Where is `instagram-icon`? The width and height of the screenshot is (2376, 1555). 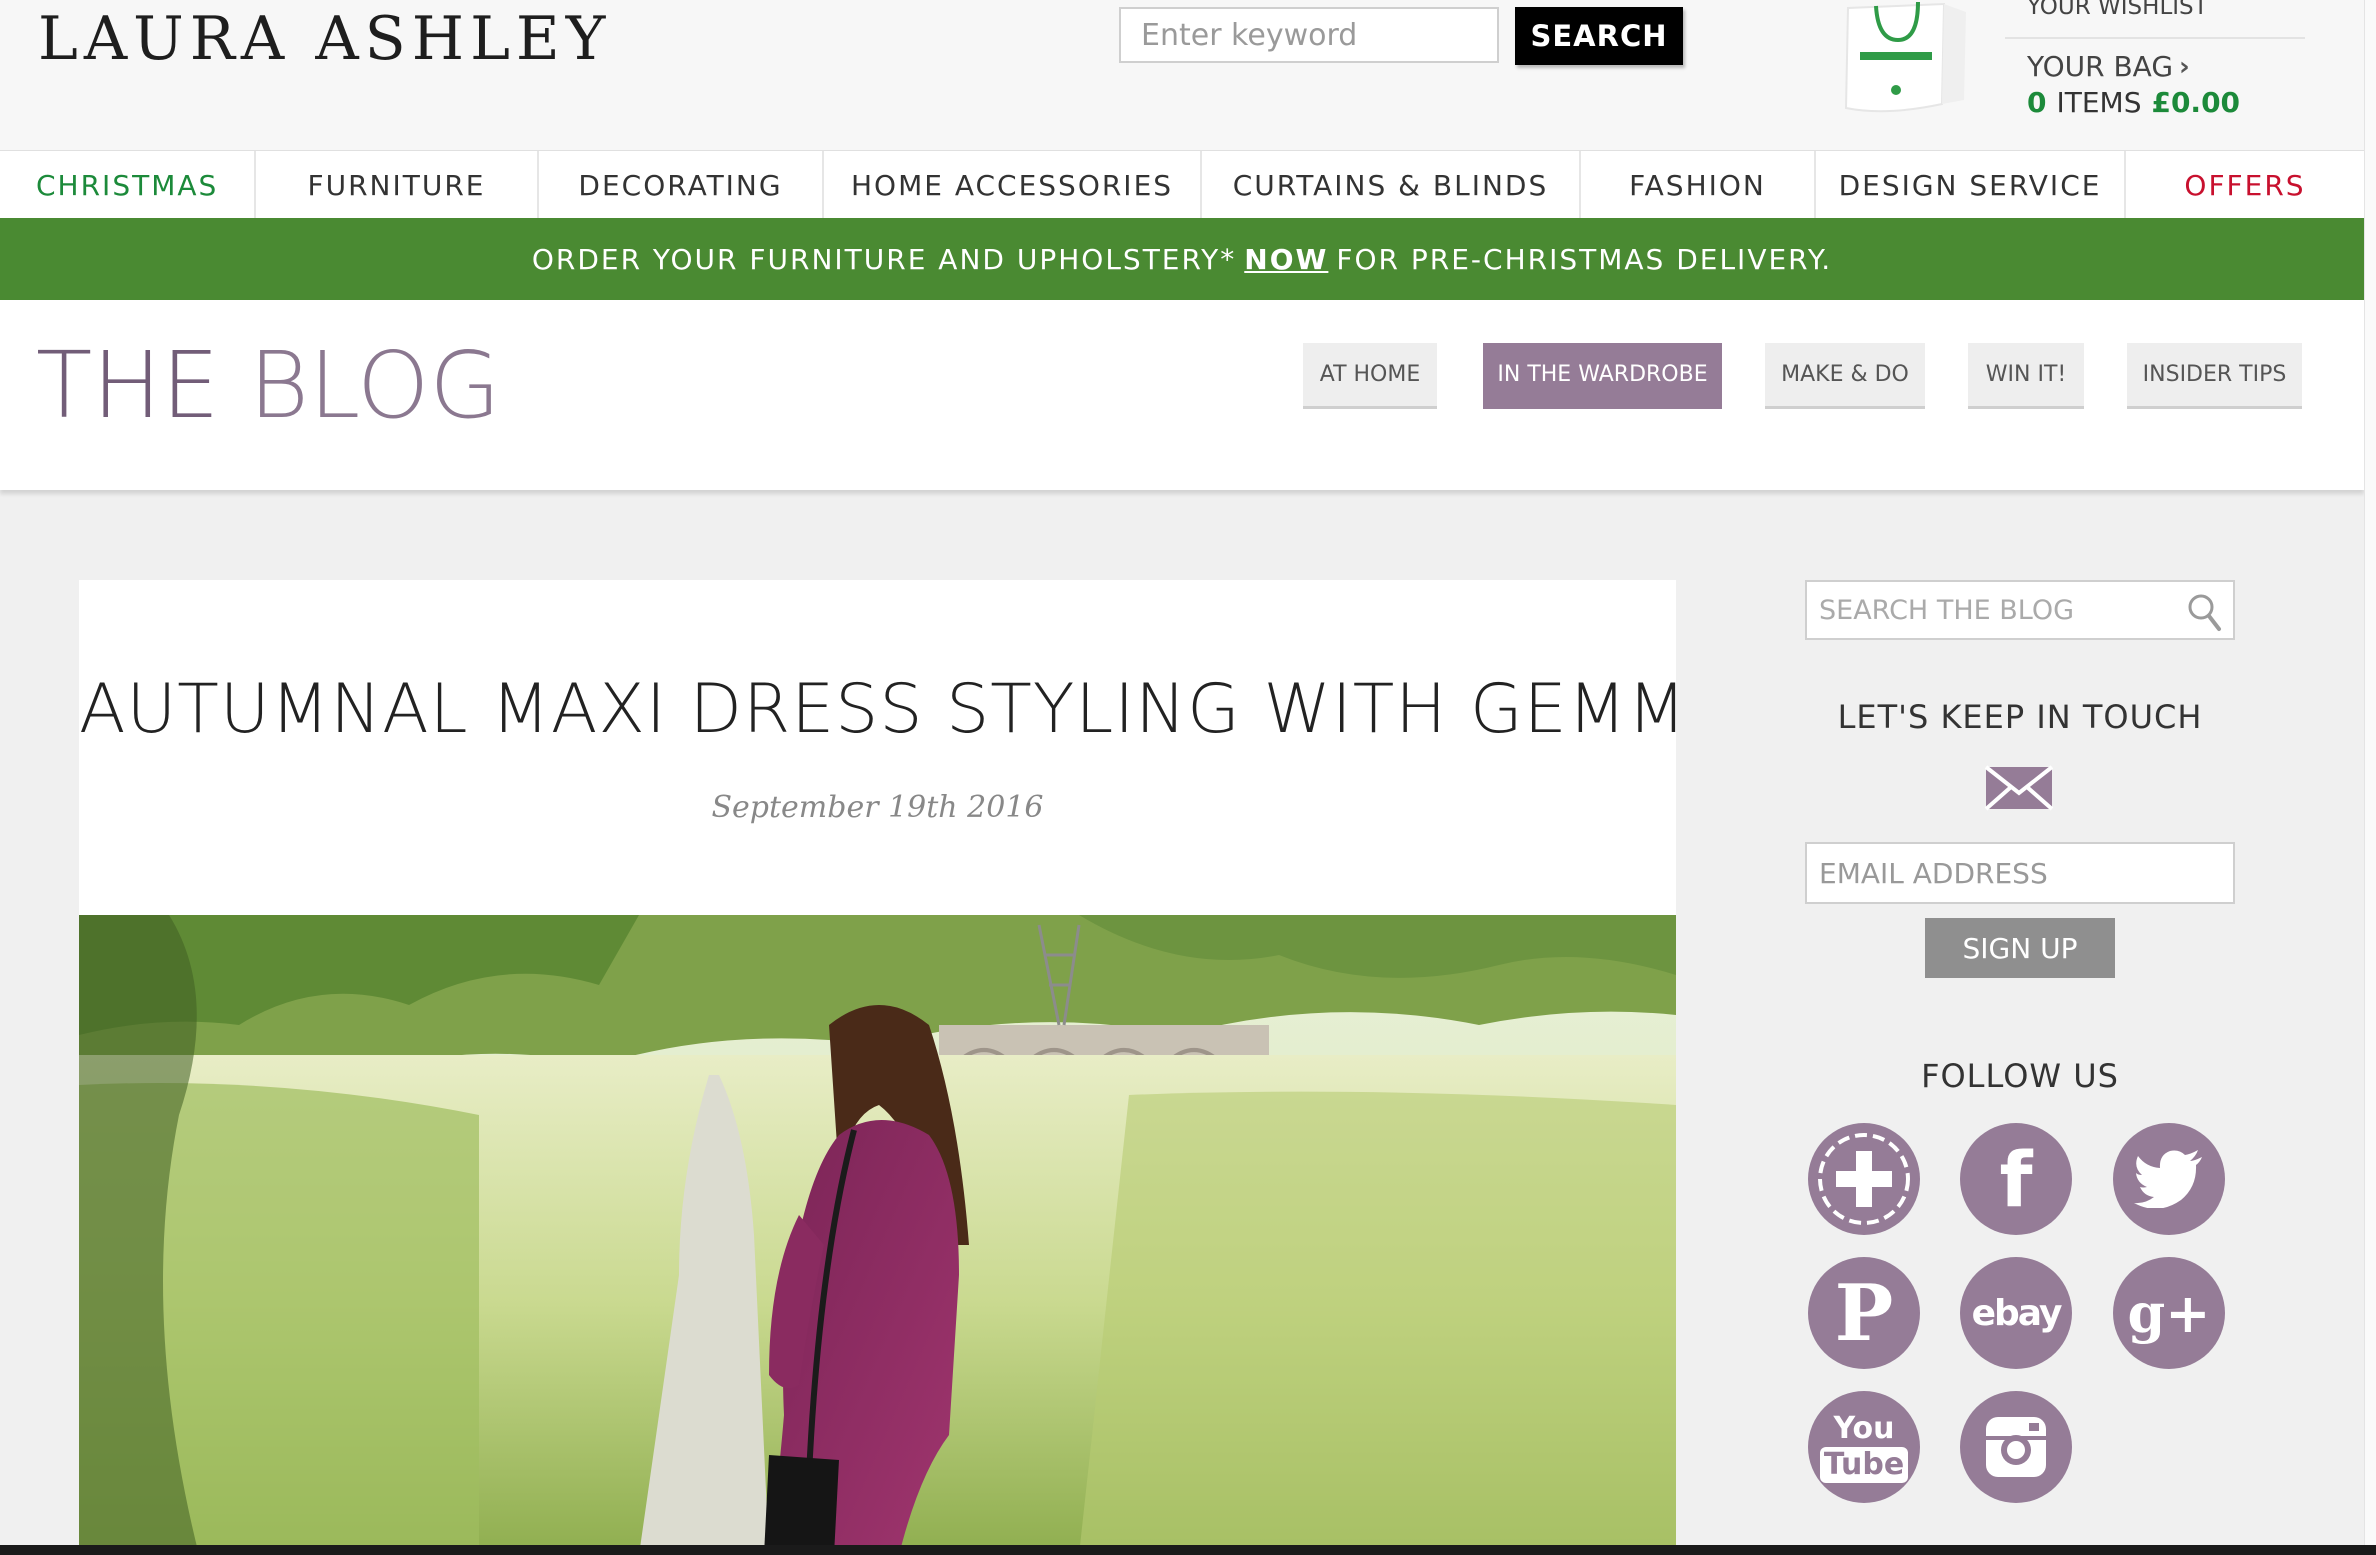
instagram-icon is located at coordinates (2016, 1447).